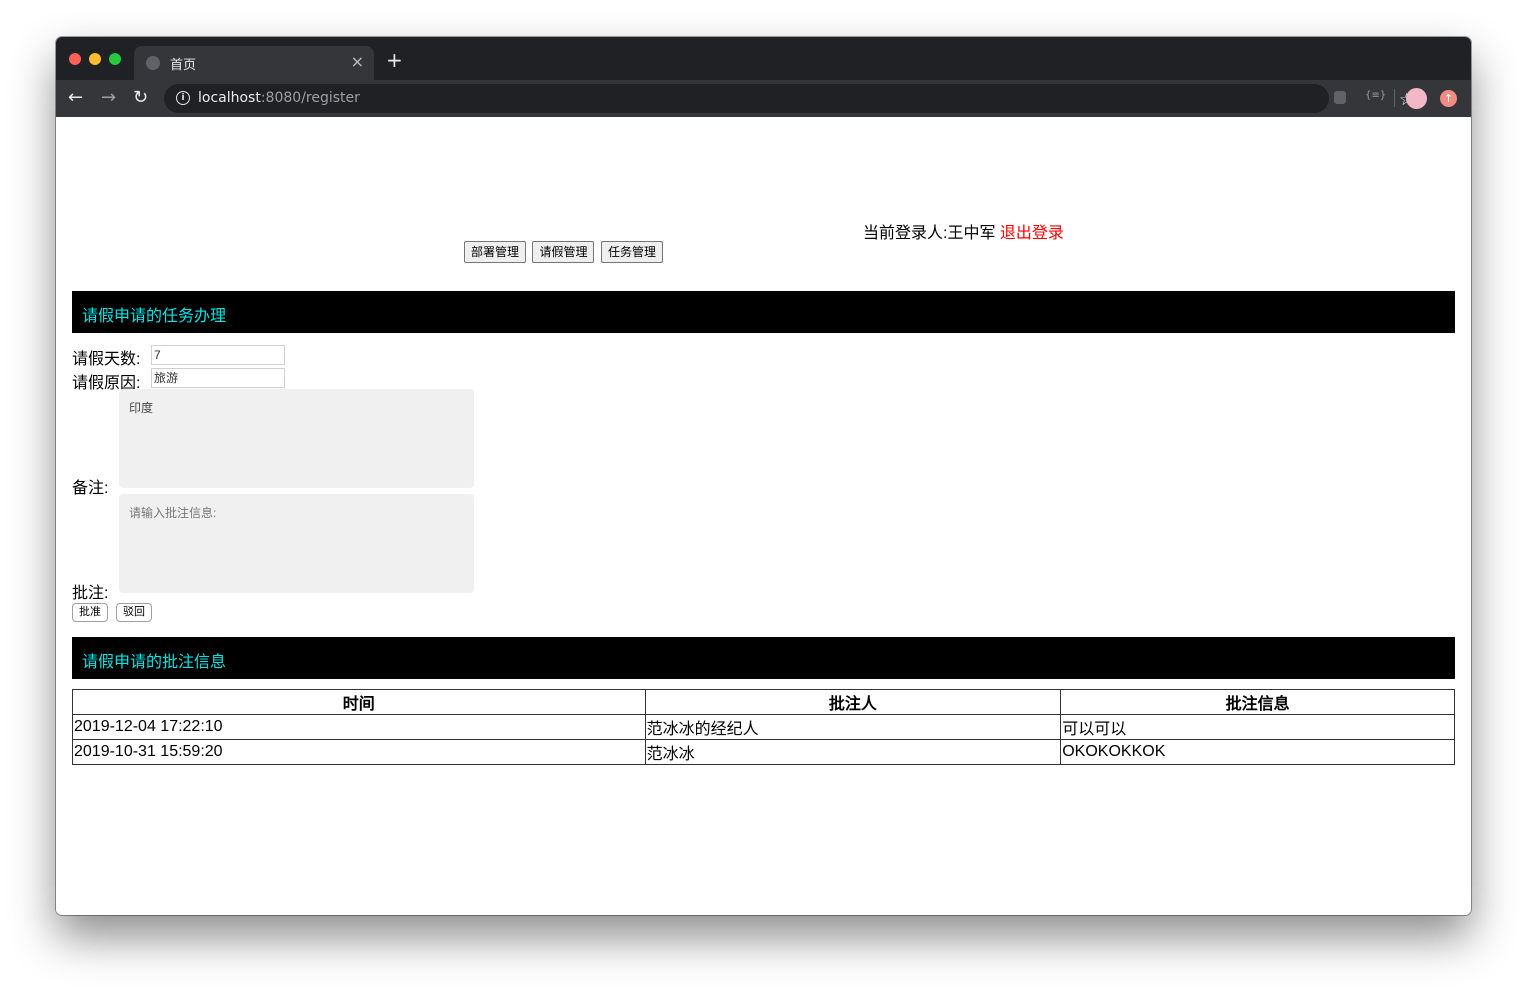 This screenshot has width=1527, height=989. Describe the element at coordinates (631, 252) in the screenshot. I see `task-management-button: 任务管理` at that location.